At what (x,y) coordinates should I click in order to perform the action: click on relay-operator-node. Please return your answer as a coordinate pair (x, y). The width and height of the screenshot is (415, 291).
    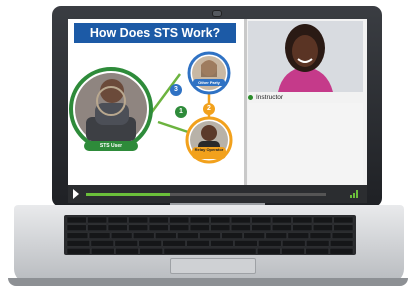
    Looking at the image, I should click on (209, 140).